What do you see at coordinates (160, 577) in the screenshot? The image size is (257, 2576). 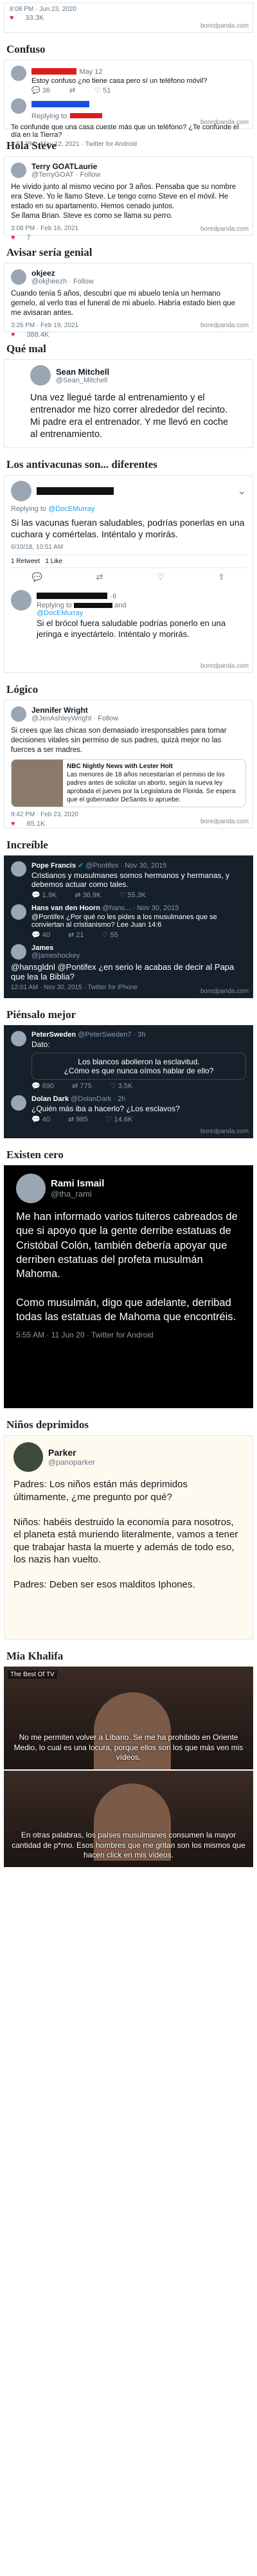 I see `like-icon: ♡` at bounding box center [160, 577].